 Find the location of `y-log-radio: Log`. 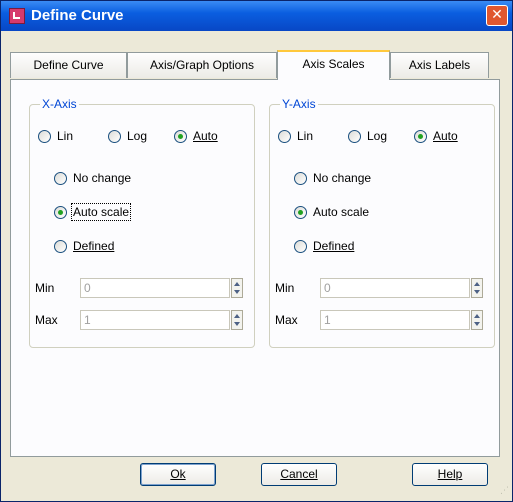

y-log-radio: Log is located at coordinates (367, 136).